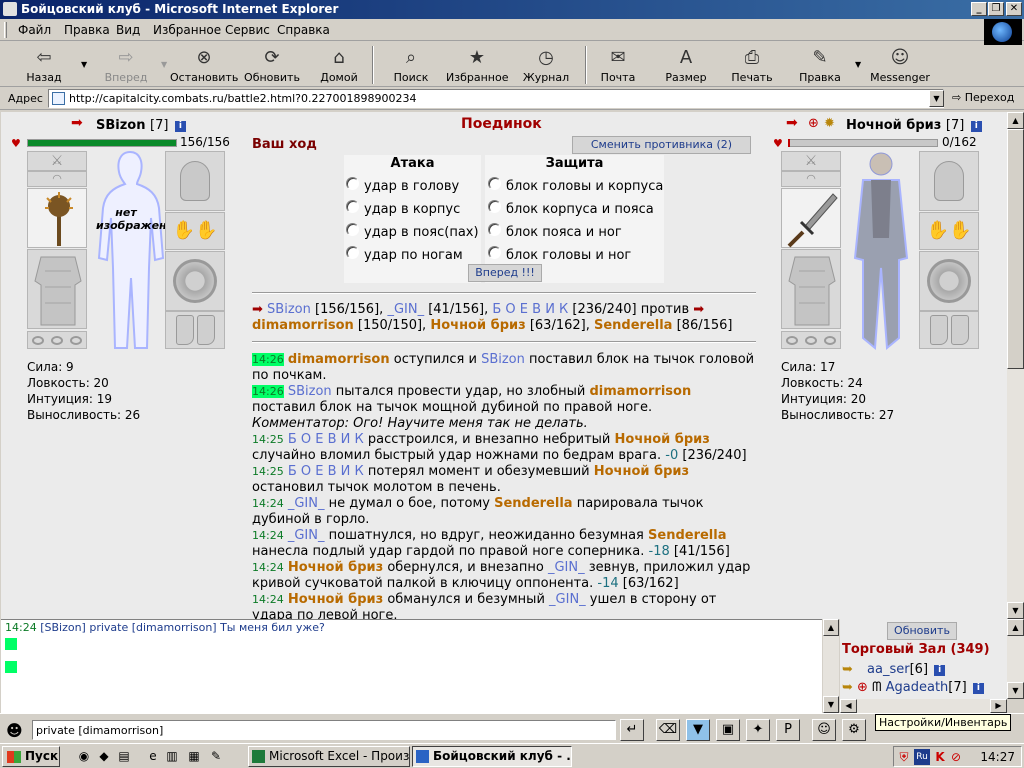 The height and width of the screenshot is (768, 1024). Describe the element at coordinates (505, 273) in the screenshot. I see `forward-attack-button: Вперед !!!` at that location.